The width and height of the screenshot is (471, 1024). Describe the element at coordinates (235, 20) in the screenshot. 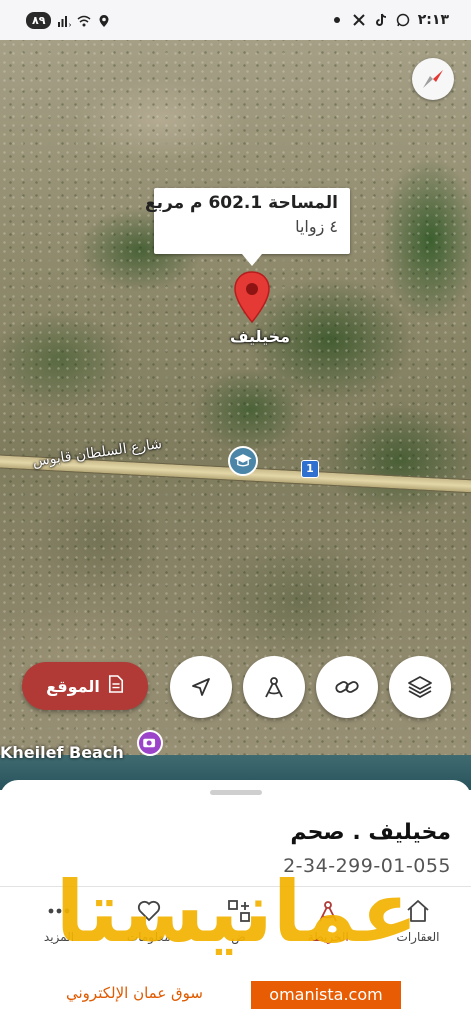

I see `status-bar: ٨٩ × ٢:١٣` at that location.